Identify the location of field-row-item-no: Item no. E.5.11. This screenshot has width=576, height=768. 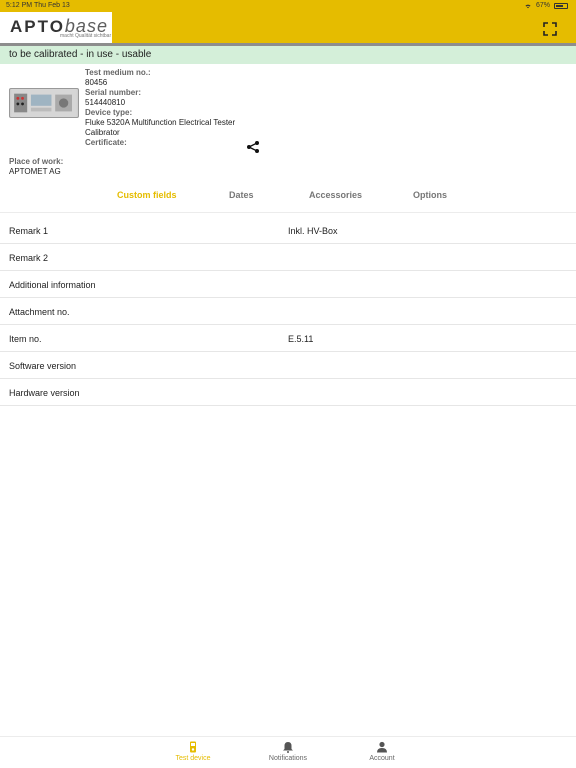
(288, 338).